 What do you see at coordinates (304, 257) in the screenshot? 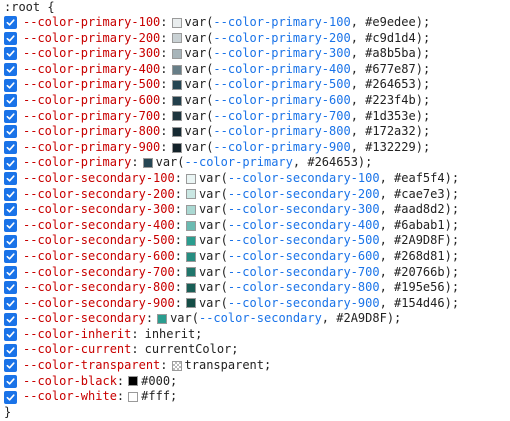
I see `variable-reference-link: --color-secondary-600` at bounding box center [304, 257].